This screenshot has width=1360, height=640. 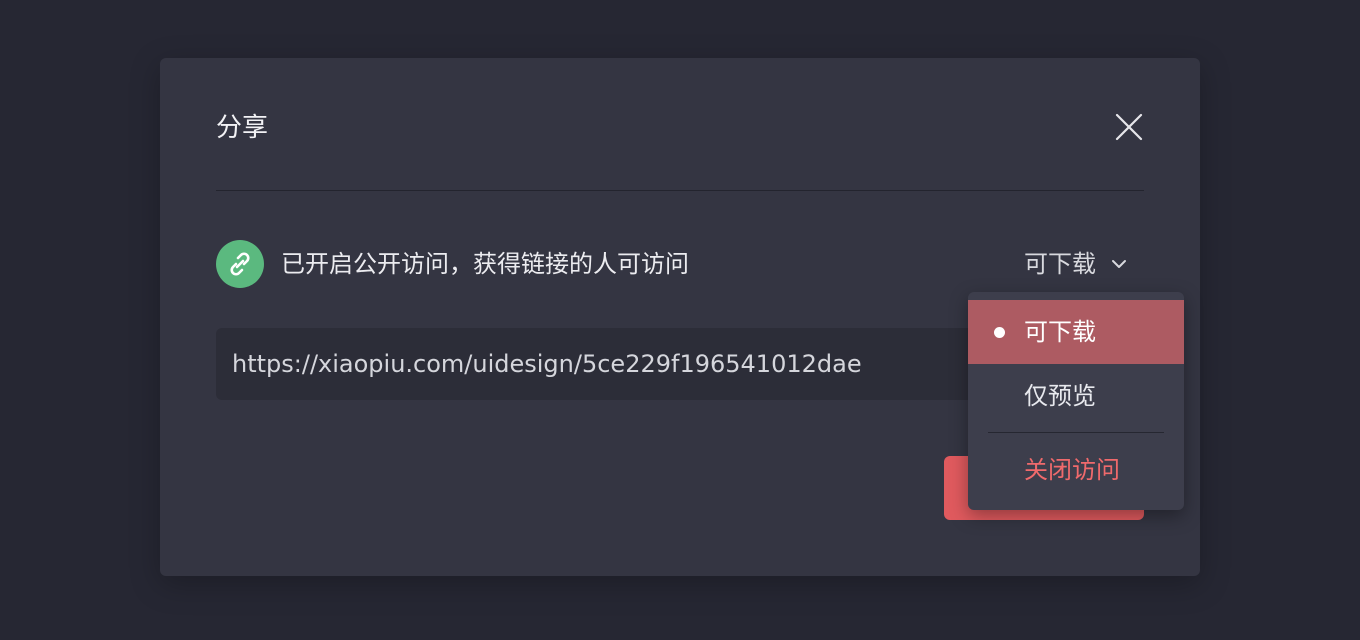 I want to click on dropdown-item-preview-only: 仅预览, so click(x=1076, y=396).